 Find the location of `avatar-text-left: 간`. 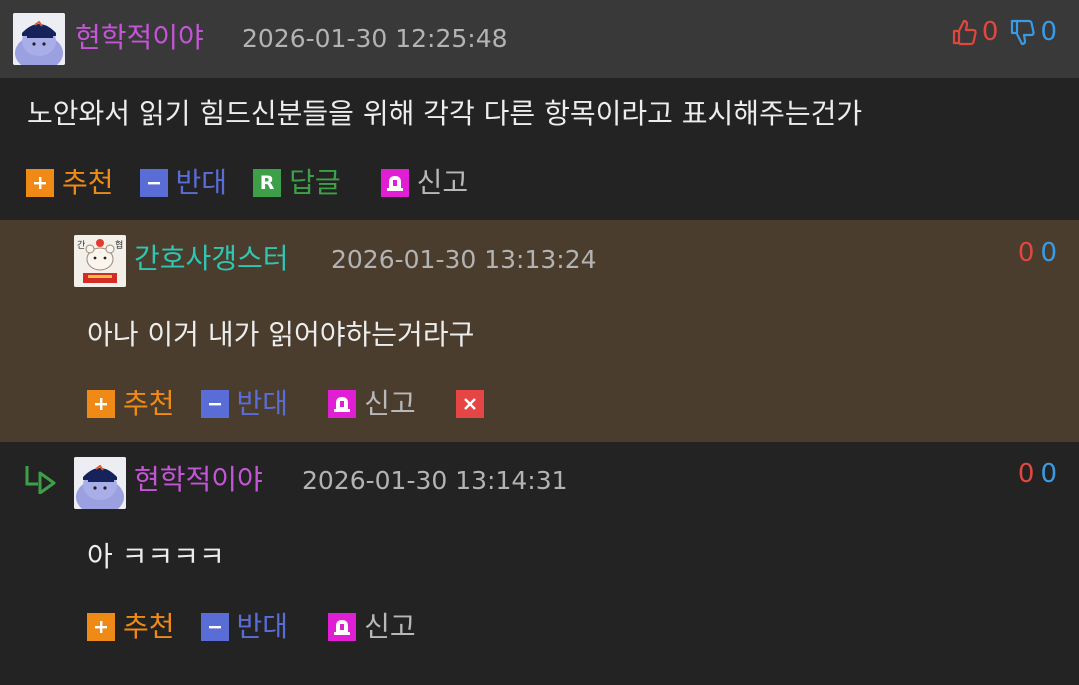

avatar-text-left: 간 is located at coordinates (81, 245).